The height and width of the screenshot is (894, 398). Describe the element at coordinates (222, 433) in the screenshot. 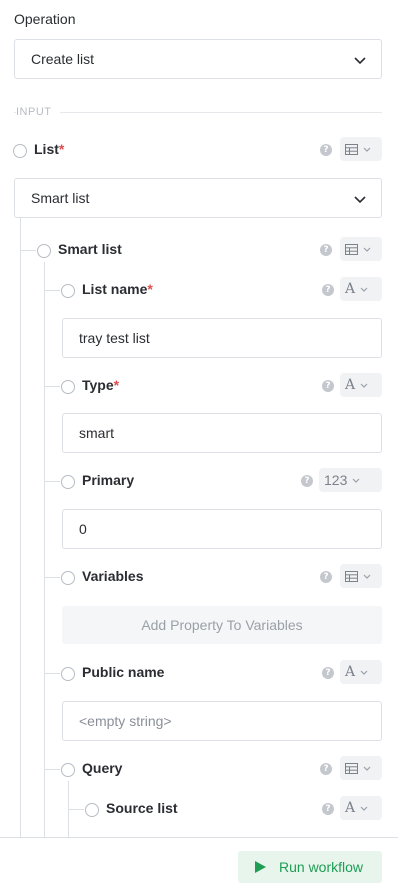

I see `type-input: smart` at that location.